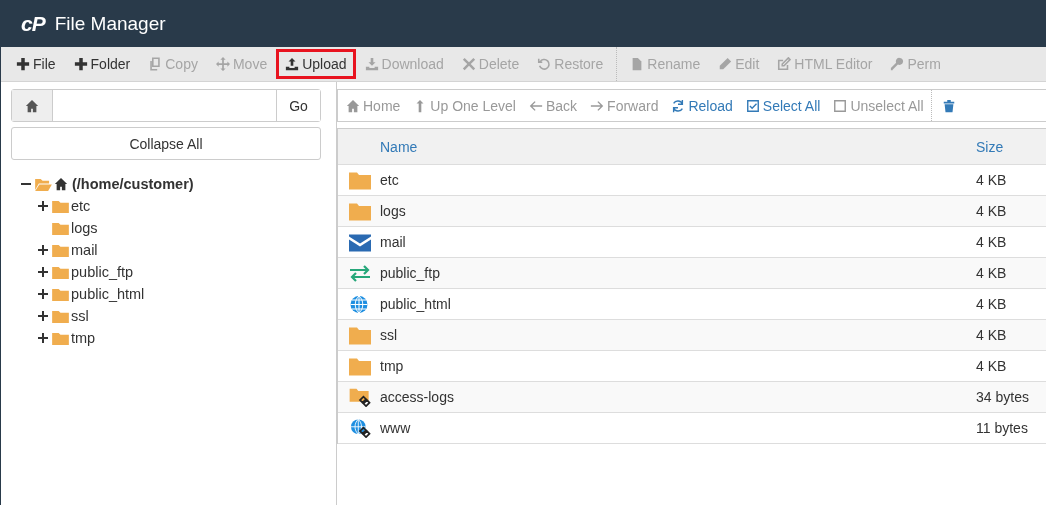 Image resolution: width=1046 pixels, height=505 pixels. Describe the element at coordinates (783, 105) in the screenshot. I see `nav-button: Select All` at that location.